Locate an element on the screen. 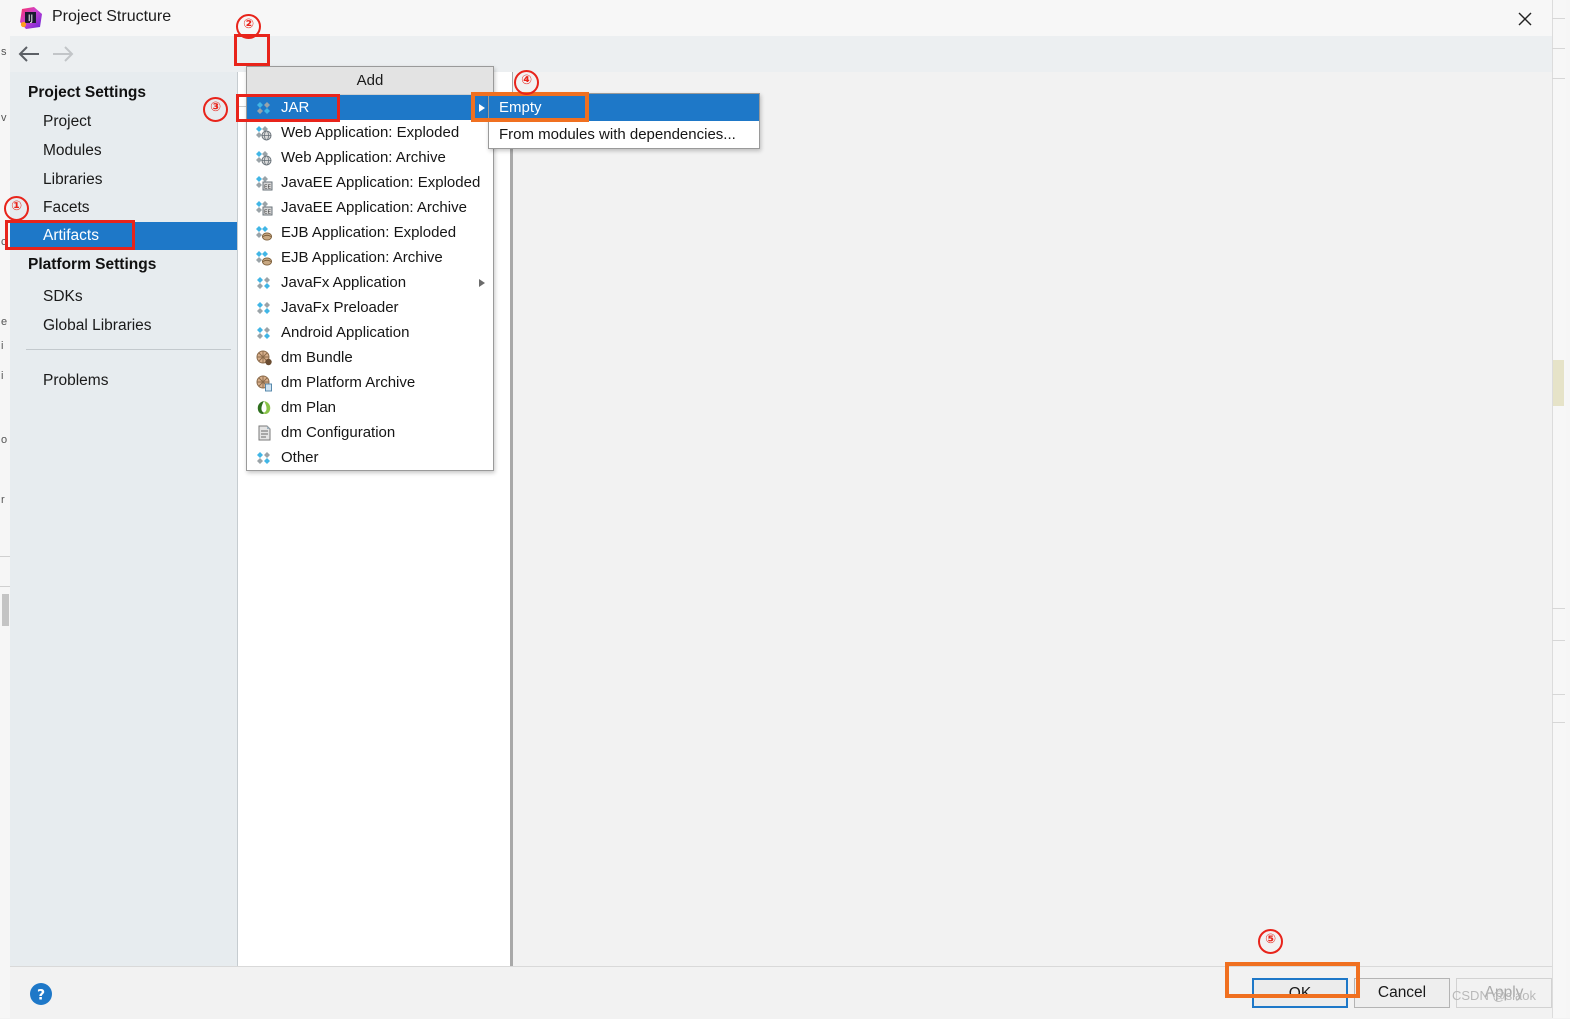 Image resolution: width=1570 pixels, height=1019 pixels. menu-item-android-application: Android Application is located at coordinates (370, 332).